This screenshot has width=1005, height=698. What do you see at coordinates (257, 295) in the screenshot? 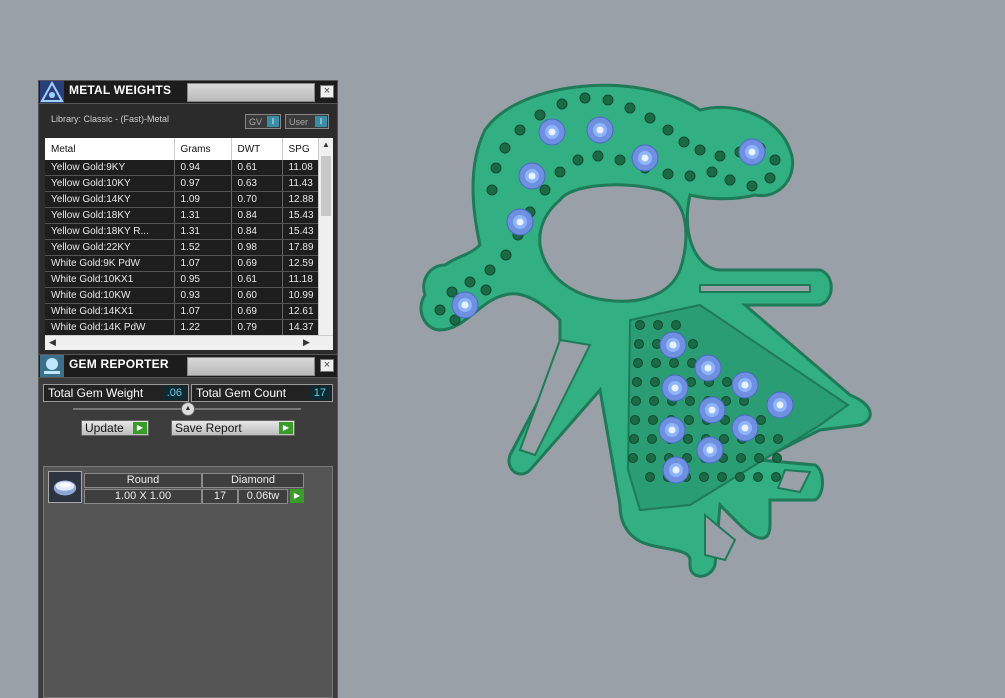
I see `dwt-cell: 0.60` at bounding box center [257, 295].